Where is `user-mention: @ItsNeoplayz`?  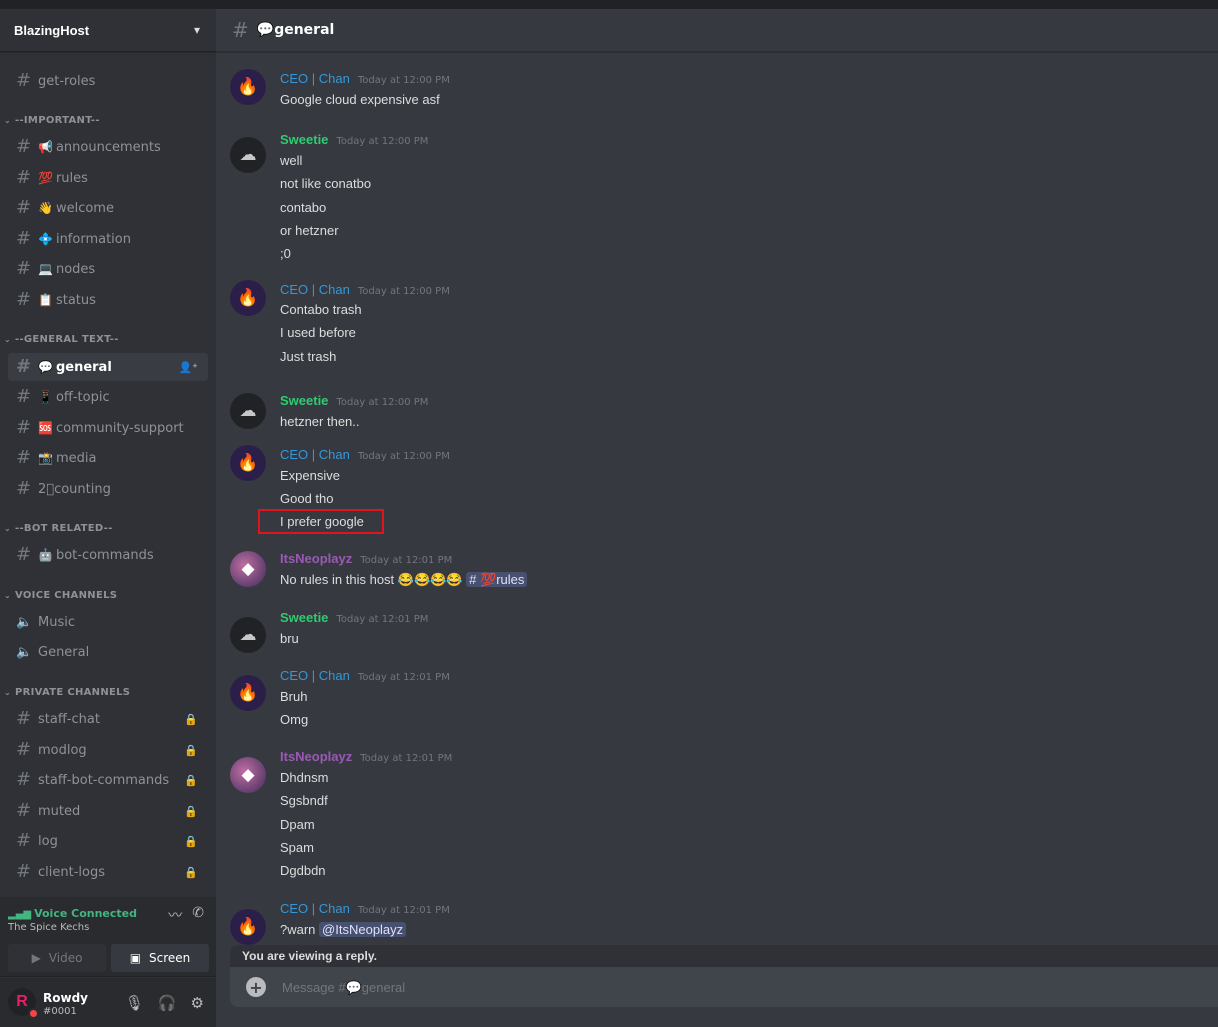 user-mention: @ItsNeoplayz is located at coordinates (363, 929).